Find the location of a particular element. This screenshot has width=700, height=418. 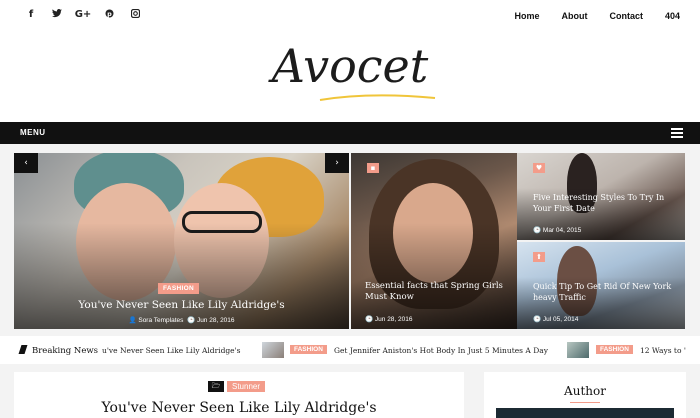

instagram-icon is located at coordinates (135, 14).